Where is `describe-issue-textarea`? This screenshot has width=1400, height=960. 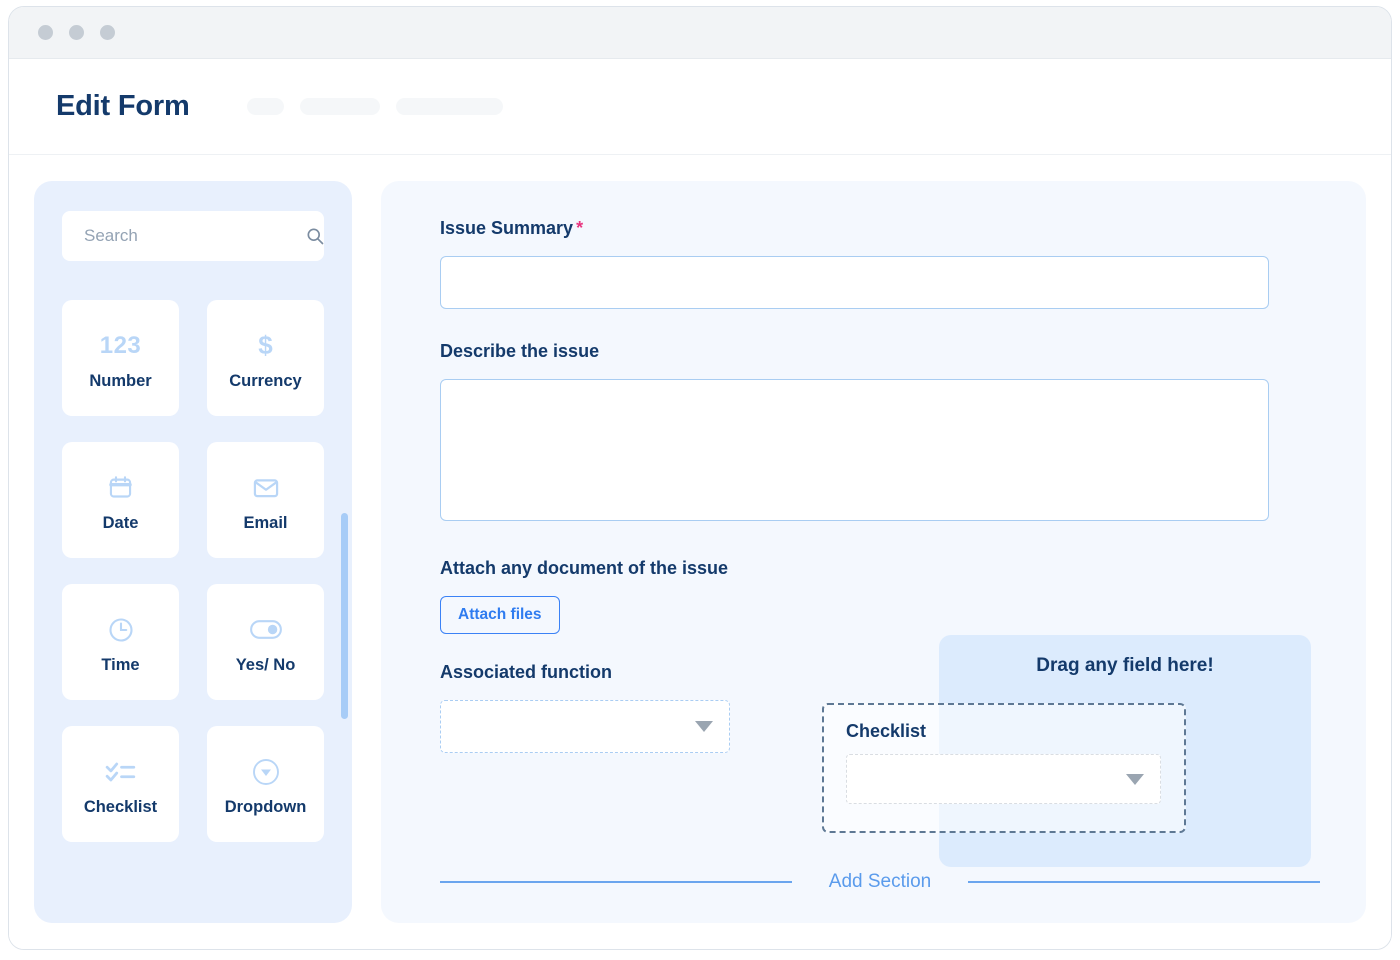
describe-issue-textarea is located at coordinates (854, 450).